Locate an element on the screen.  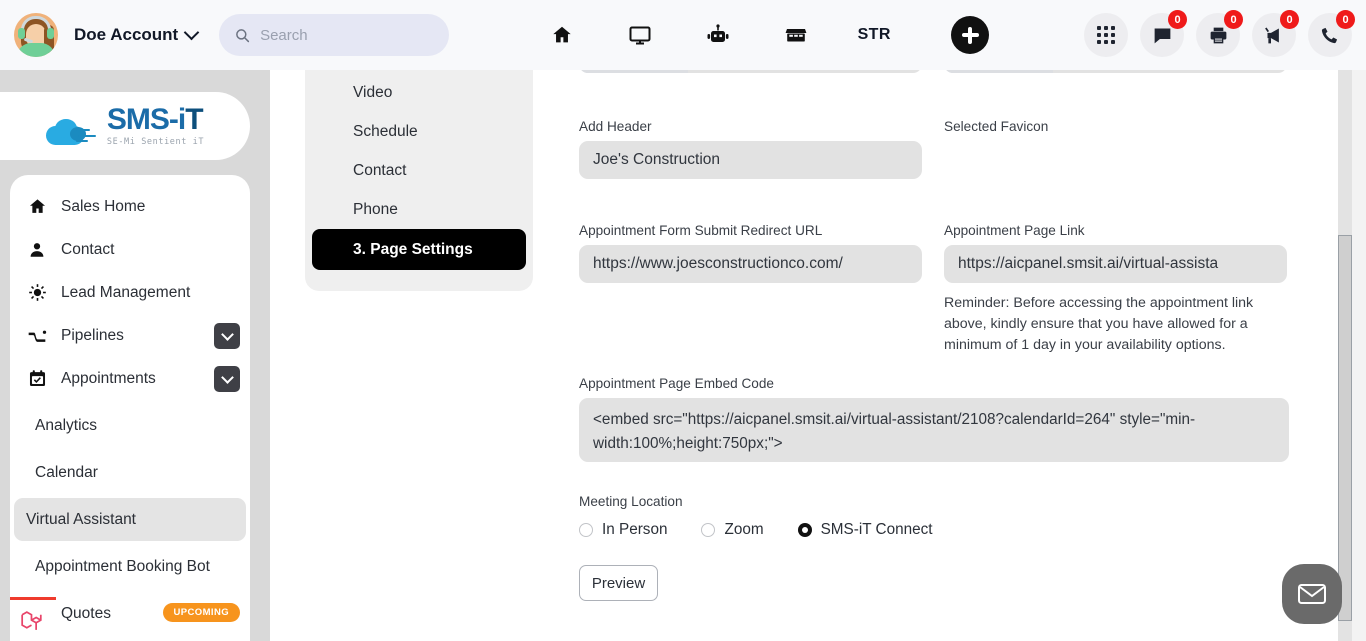
radio-label: In Person is located at coordinates (635, 529).